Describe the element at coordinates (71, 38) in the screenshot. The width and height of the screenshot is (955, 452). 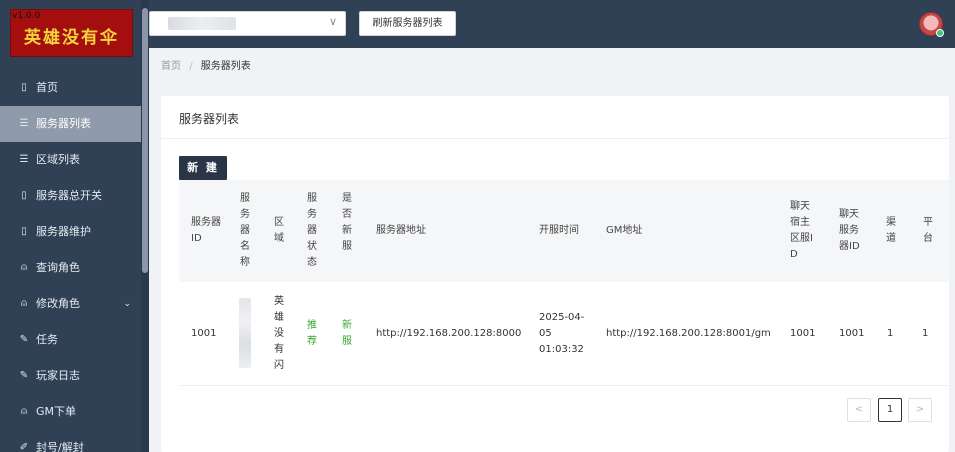
I see `logo-text: 英雄没有伞` at that location.